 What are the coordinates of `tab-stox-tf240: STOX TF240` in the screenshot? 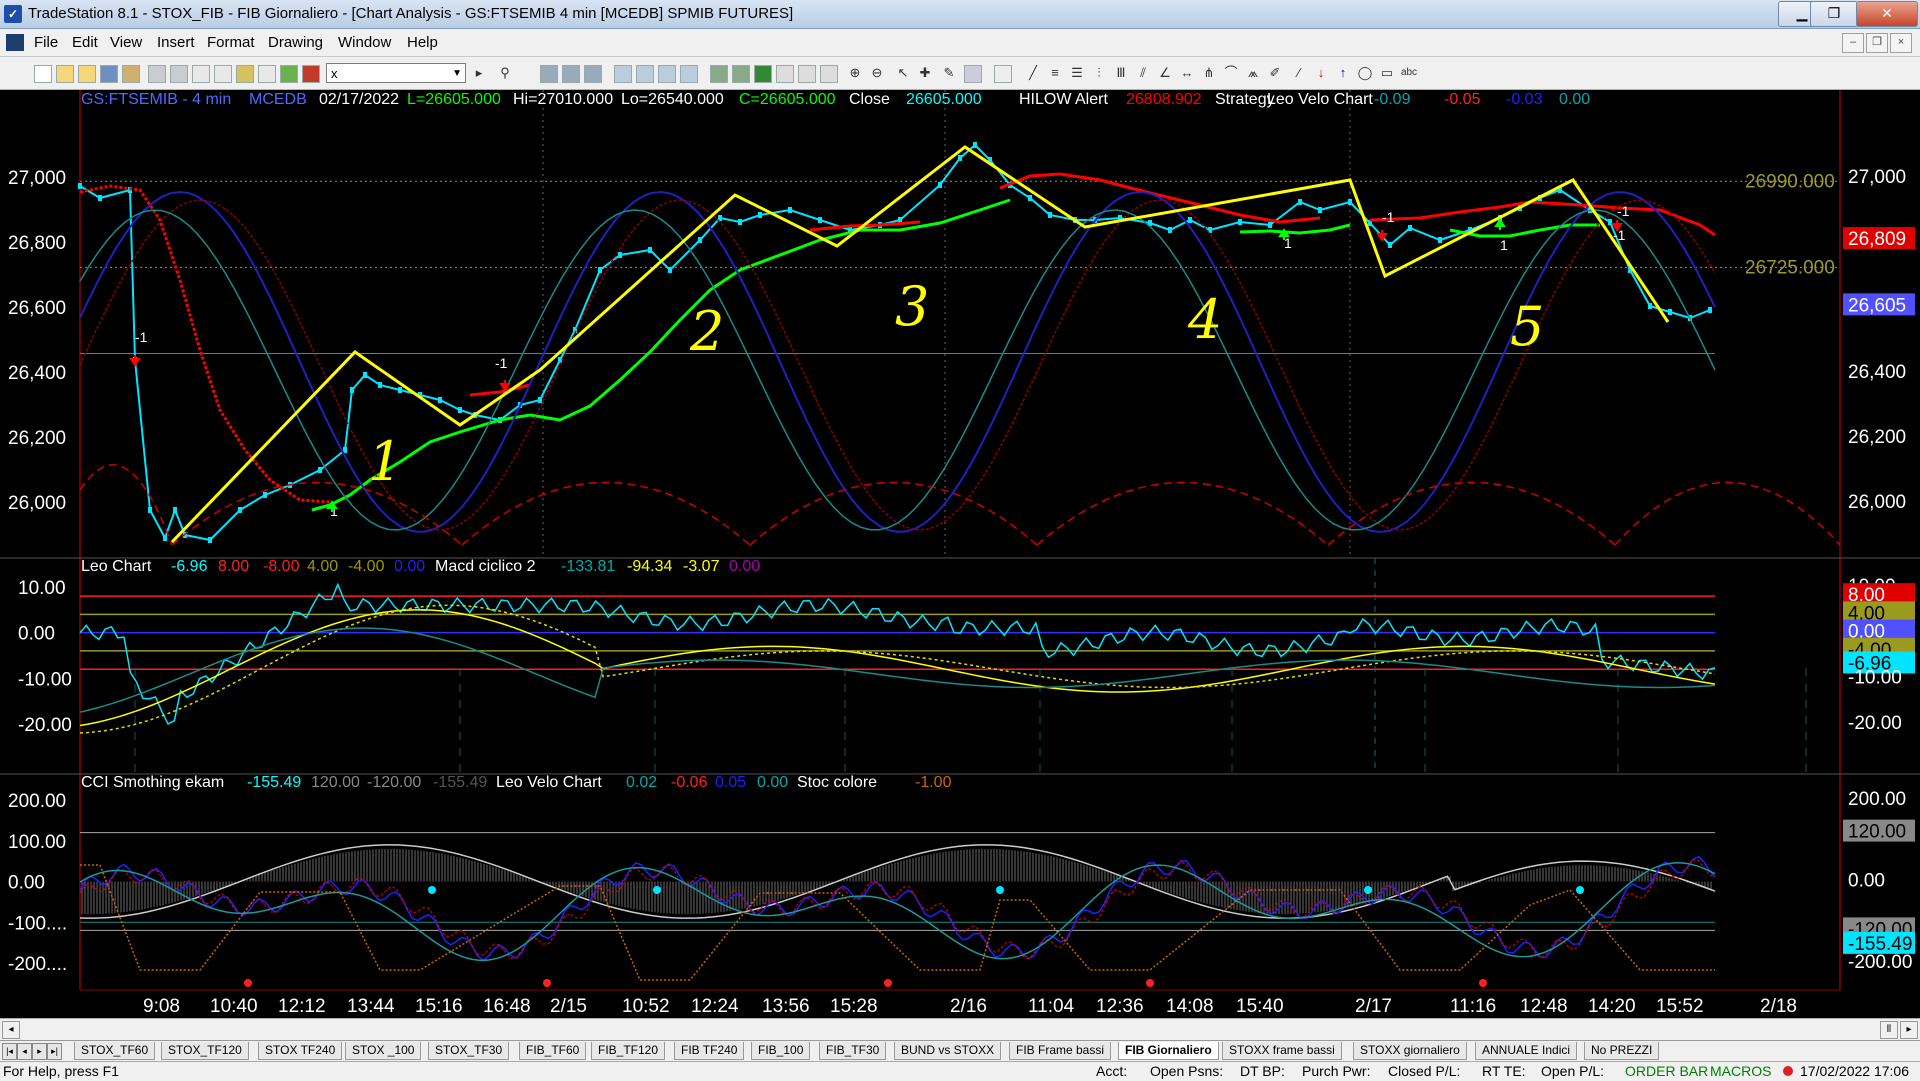 It's located at (300, 1051).